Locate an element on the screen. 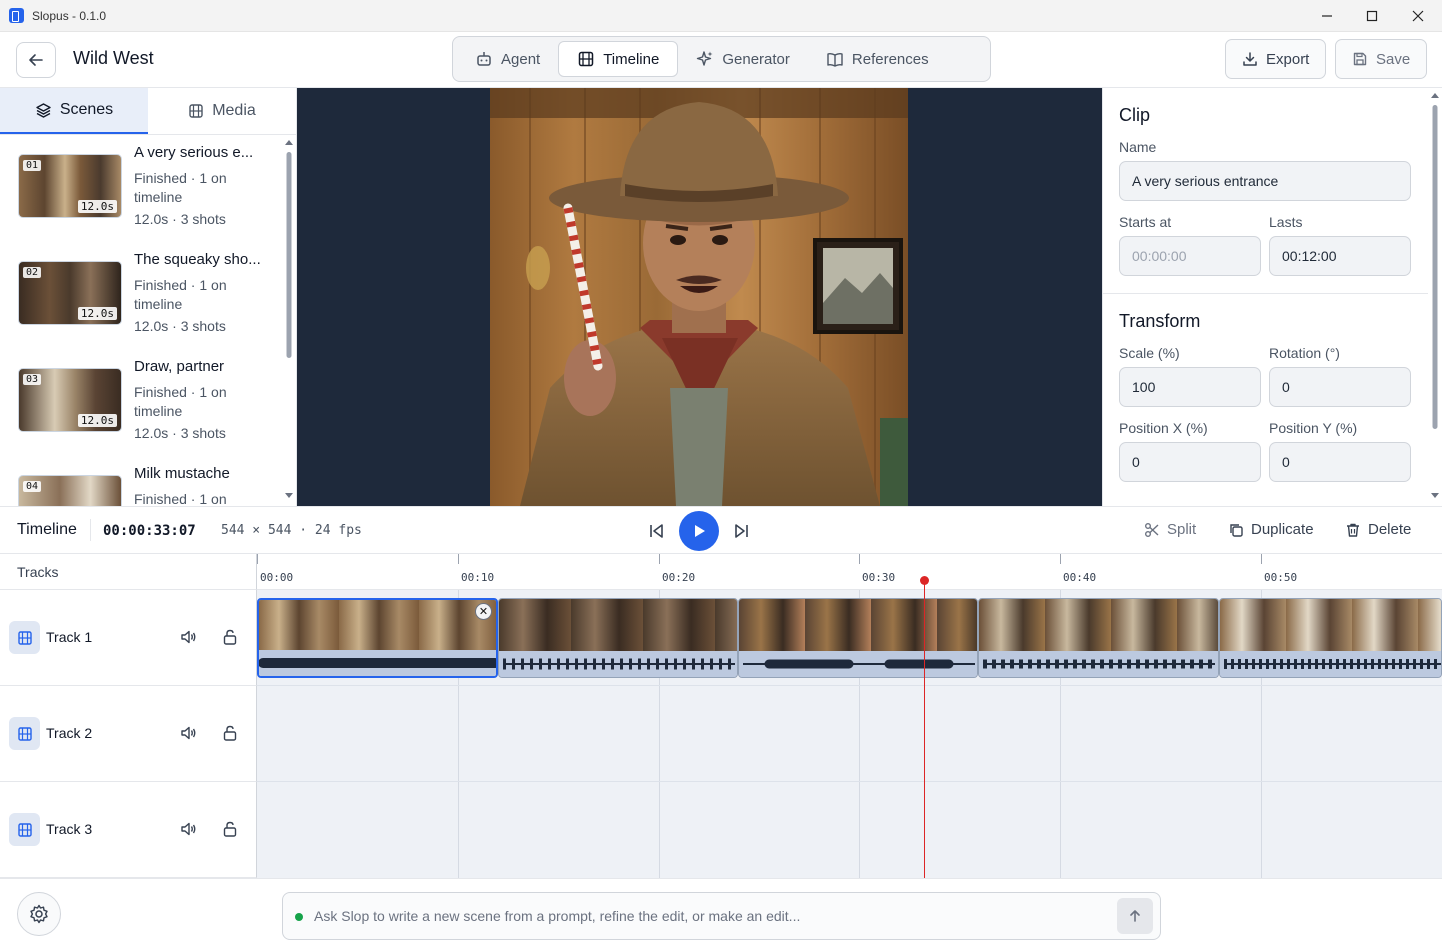 The height and width of the screenshot is (952, 1442). tab-references: References is located at coordinates (877, 59).